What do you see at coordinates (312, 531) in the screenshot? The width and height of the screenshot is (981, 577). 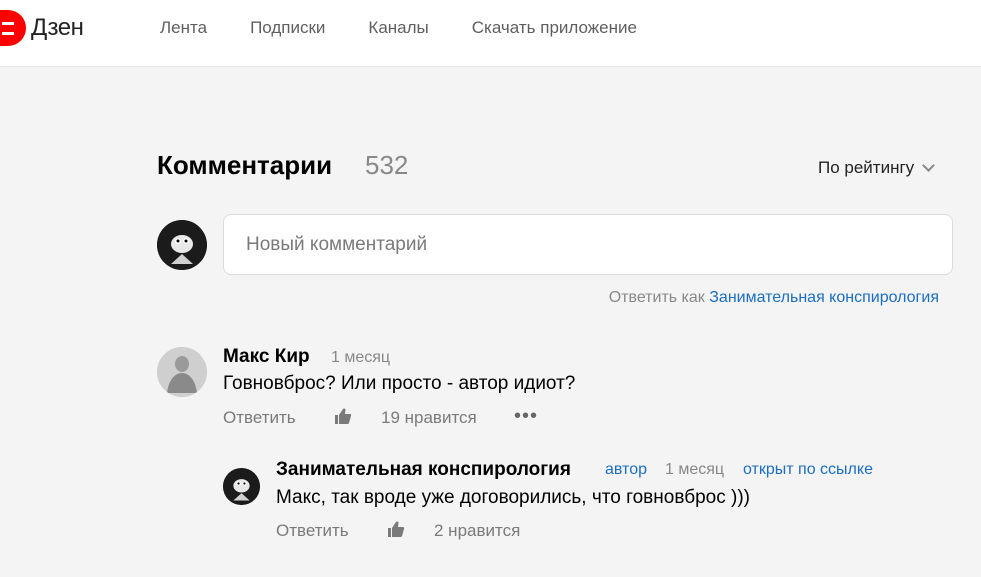 I see `reply-reply-button: Ответить` at bounding box center [312, 531].